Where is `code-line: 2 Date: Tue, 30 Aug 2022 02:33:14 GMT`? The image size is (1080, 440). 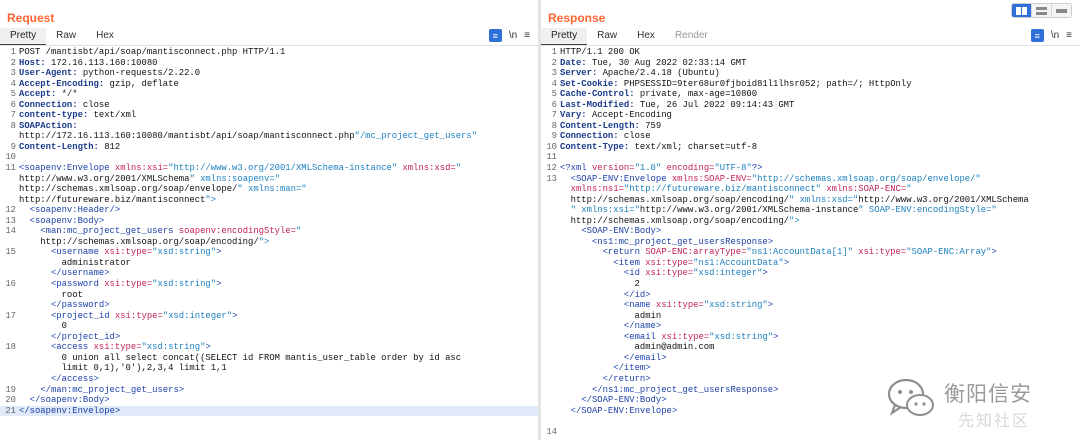 code-line: 2 Date: Tue, 30 Aug 2022 02:33:14 GMT is located at coordinates (810, 63).